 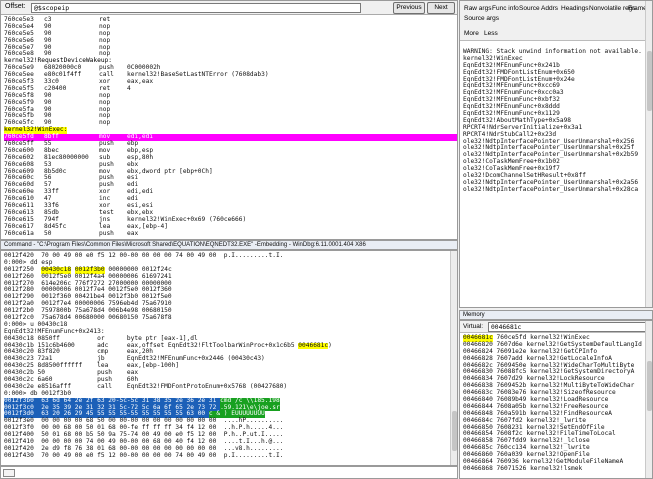 I want to click on instruction-operands: 4, so click(x=129, y=88).